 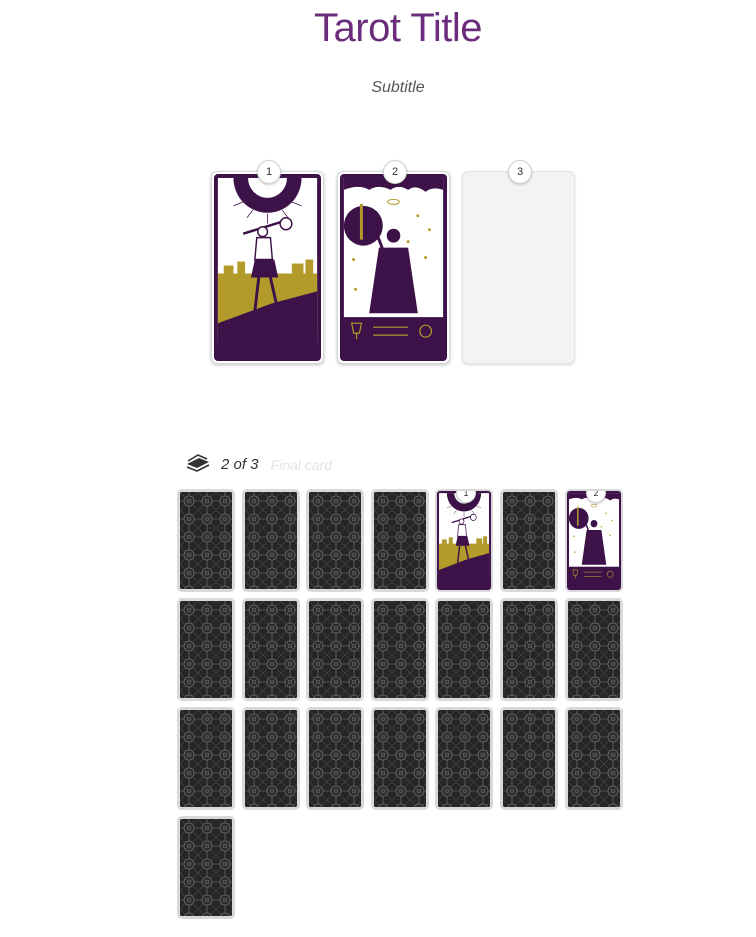 What do you see at coordinates (269, 172) in the screenshot?
I see `slot-number-badge: 1` at bounding box center [269, 172].